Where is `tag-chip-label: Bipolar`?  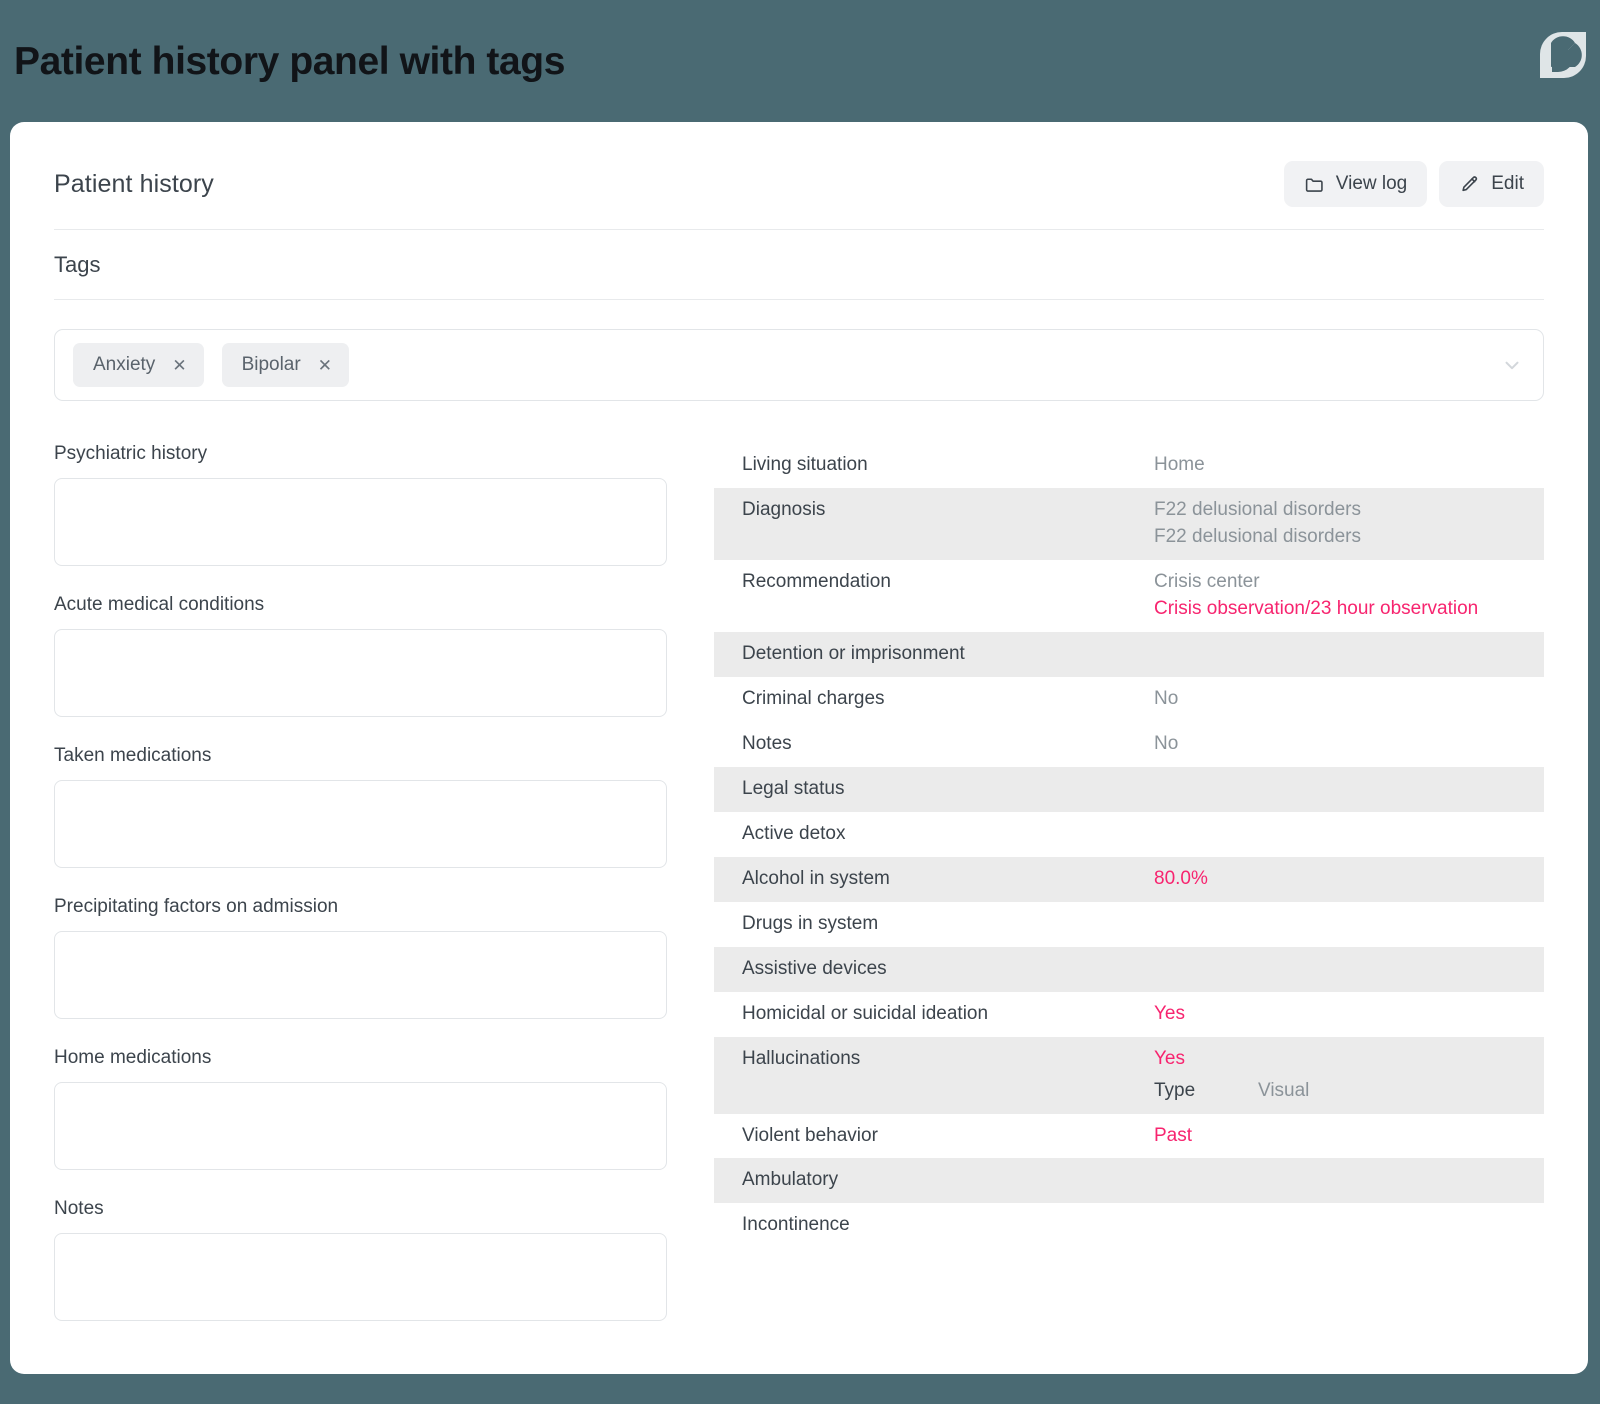
tag-chip-label: Bipolar is located at coordinates (271, 364).